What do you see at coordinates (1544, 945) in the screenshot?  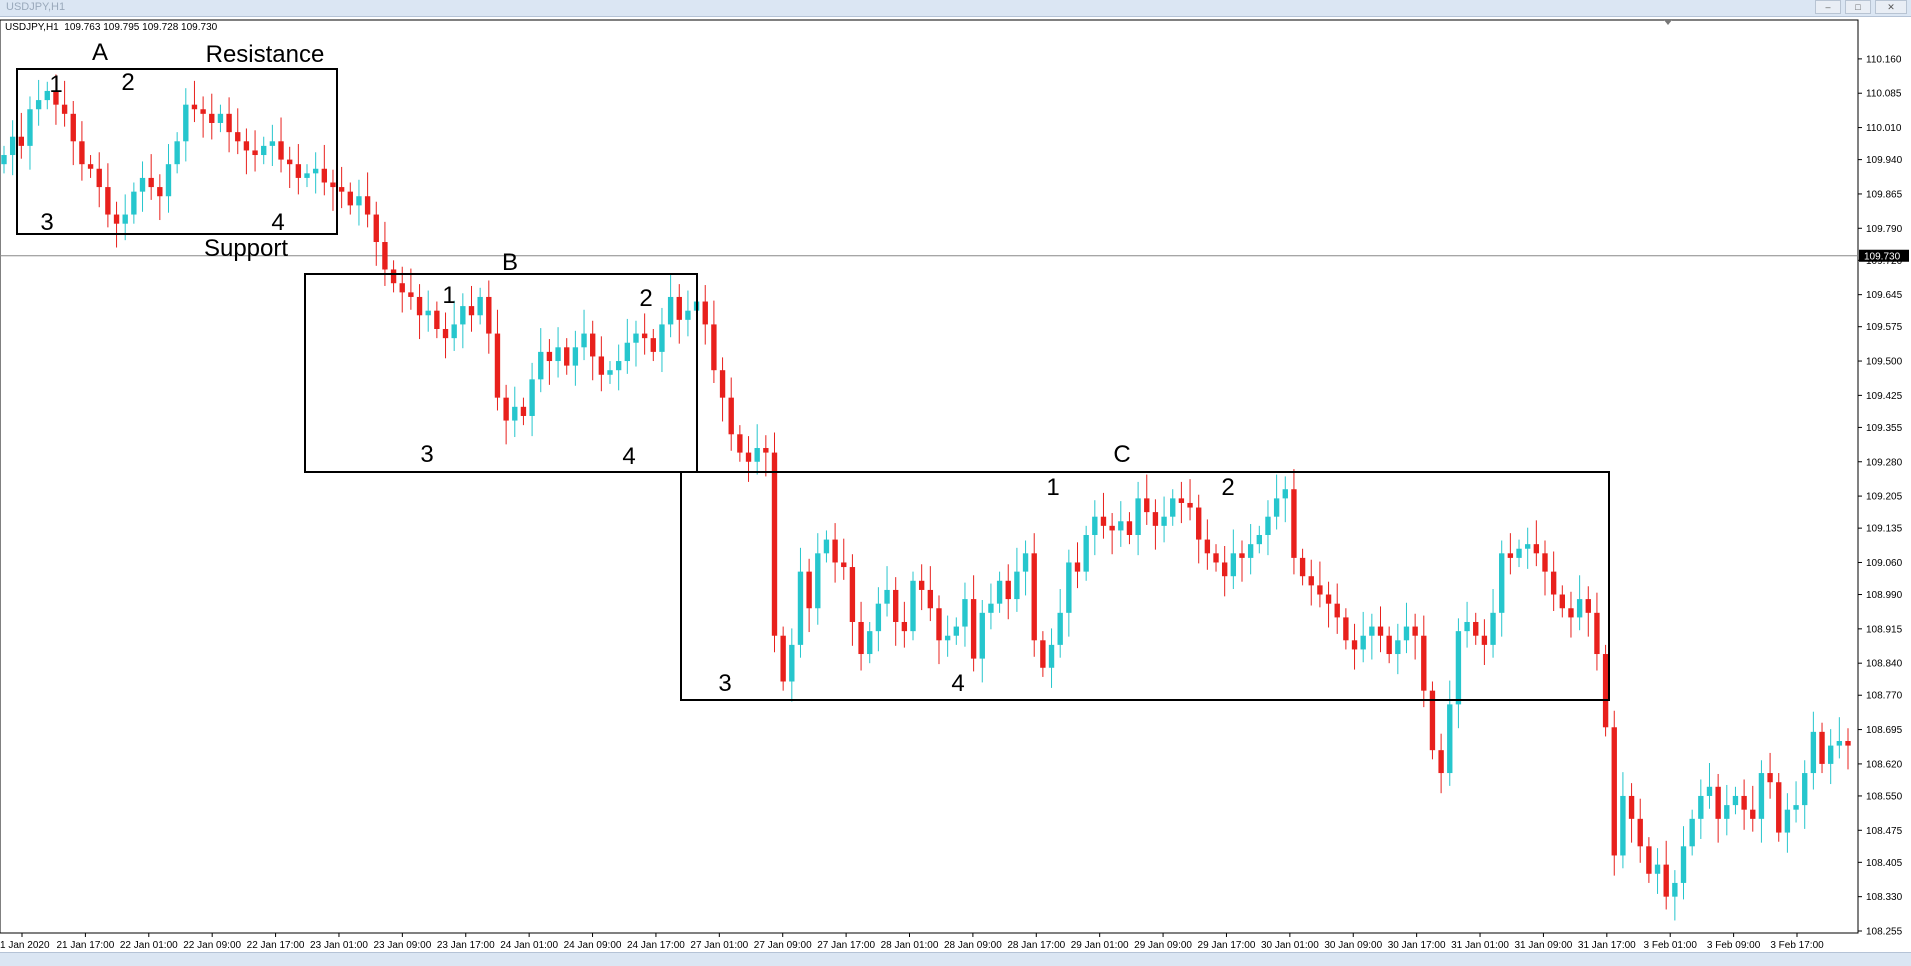 I see `x-tick-label: 31 Jan 09:00` at bounding box center [1544, 945].